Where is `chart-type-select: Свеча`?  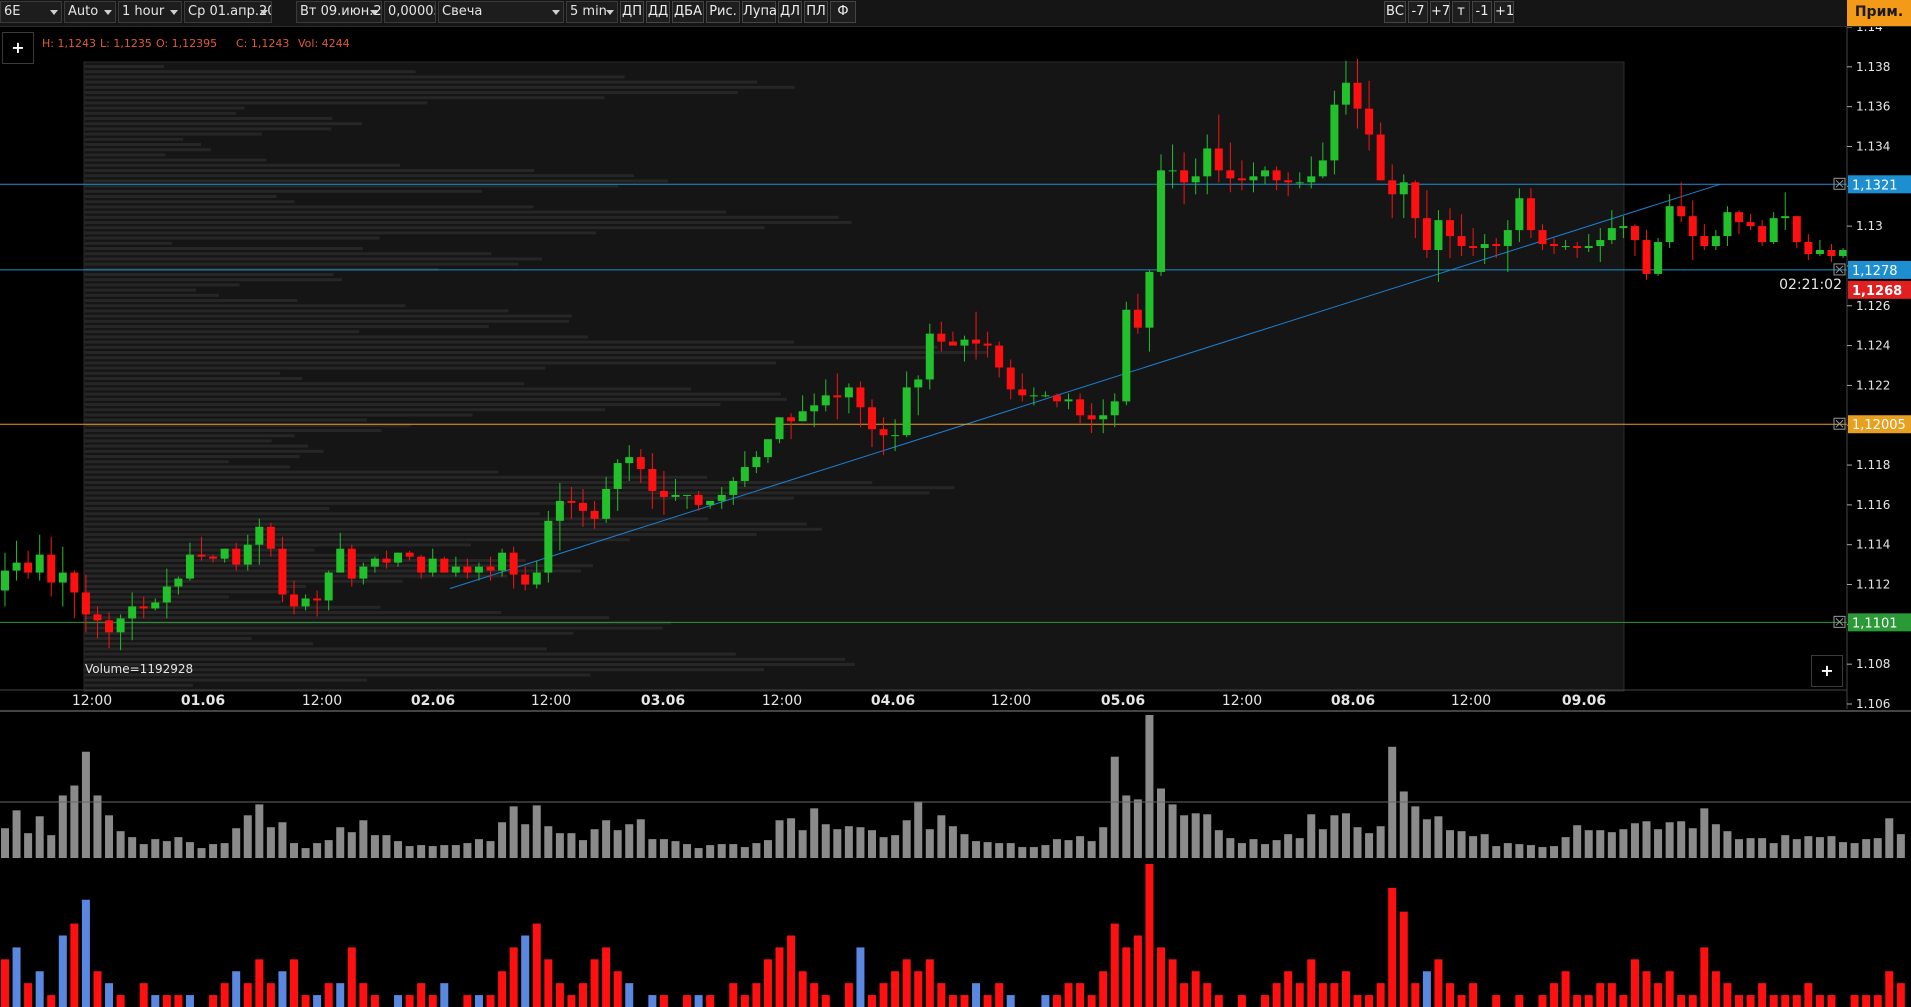
chart-type-select: Свеча is located at coordinates (501, 12).